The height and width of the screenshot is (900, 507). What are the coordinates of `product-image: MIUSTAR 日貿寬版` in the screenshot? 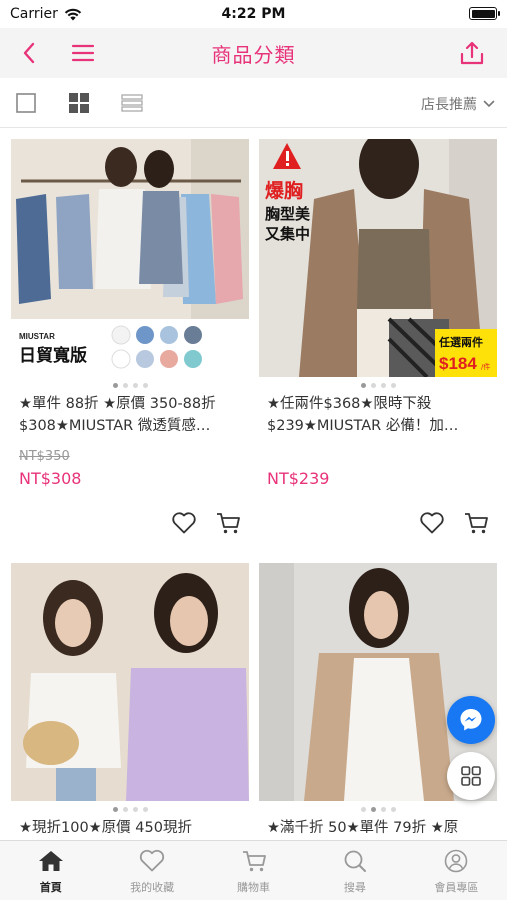 It's located at (130, 258).